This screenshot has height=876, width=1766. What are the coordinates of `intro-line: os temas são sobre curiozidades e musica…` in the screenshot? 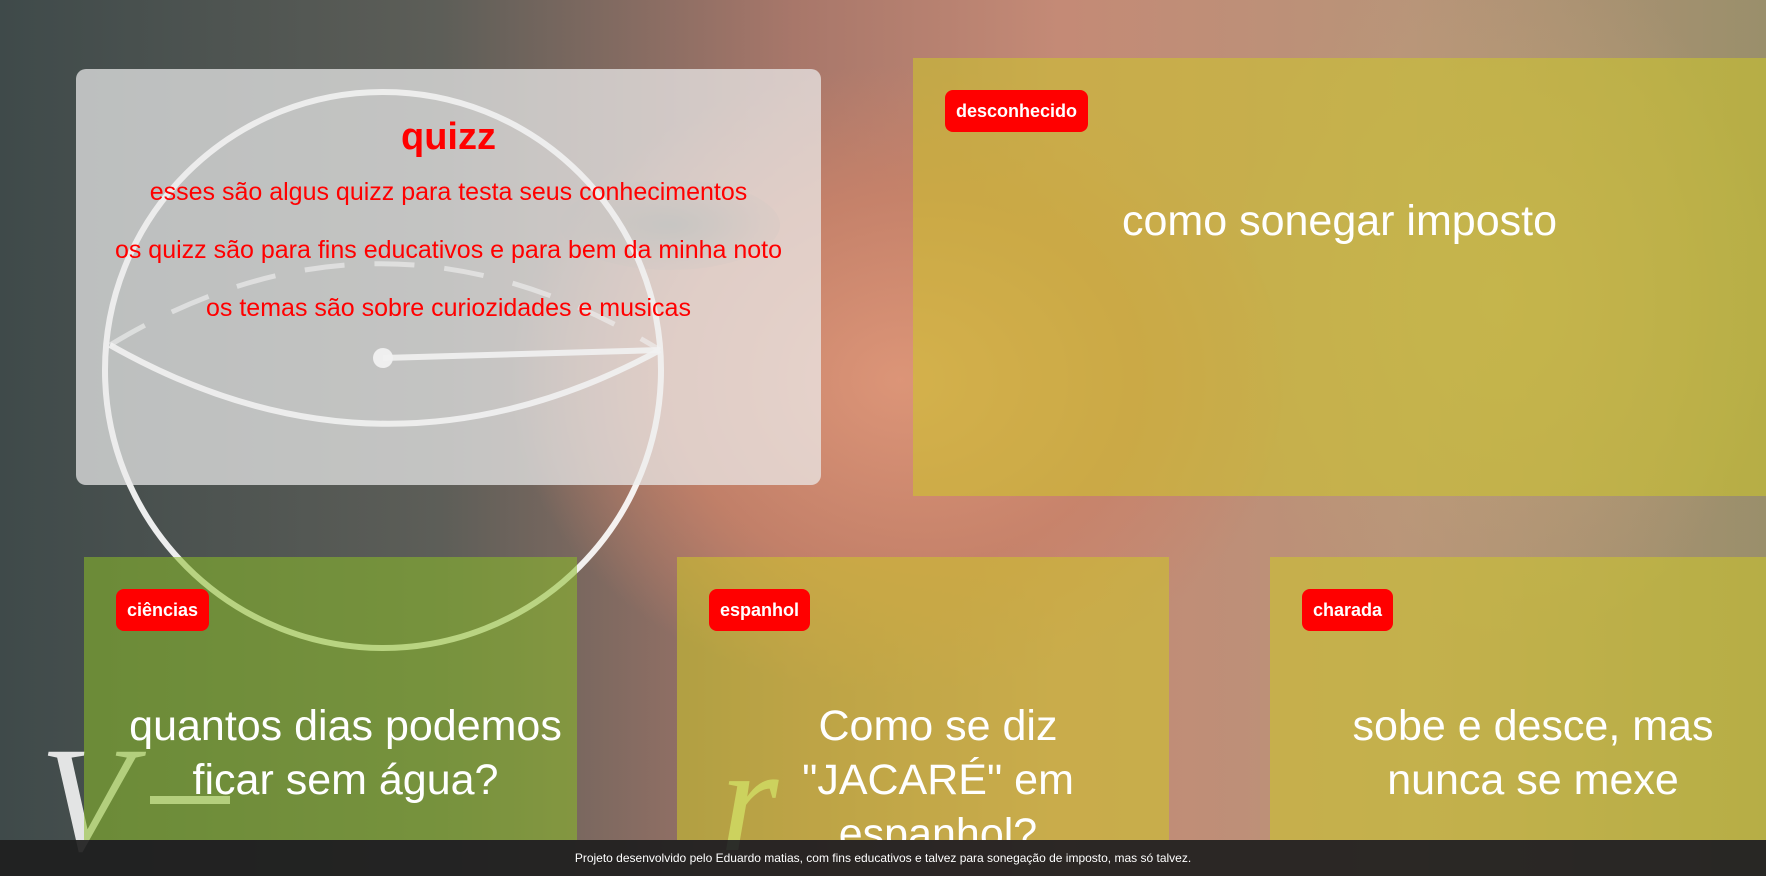 It's located at (448, 308).